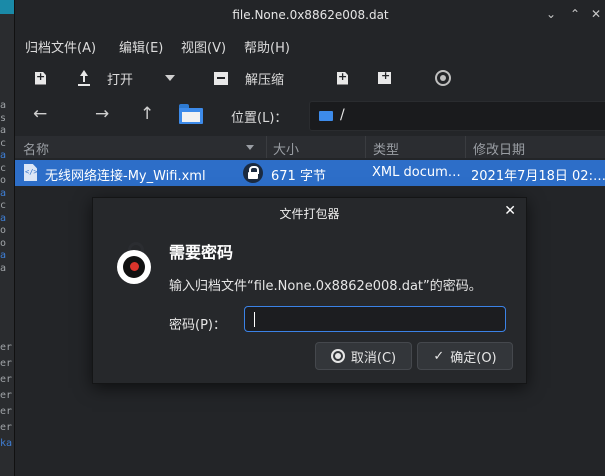 The width and height of the screenshot is (605, 476). Describe the element at coordinates (221, 78) in the screenshot. I see `extract-icon` at that location.